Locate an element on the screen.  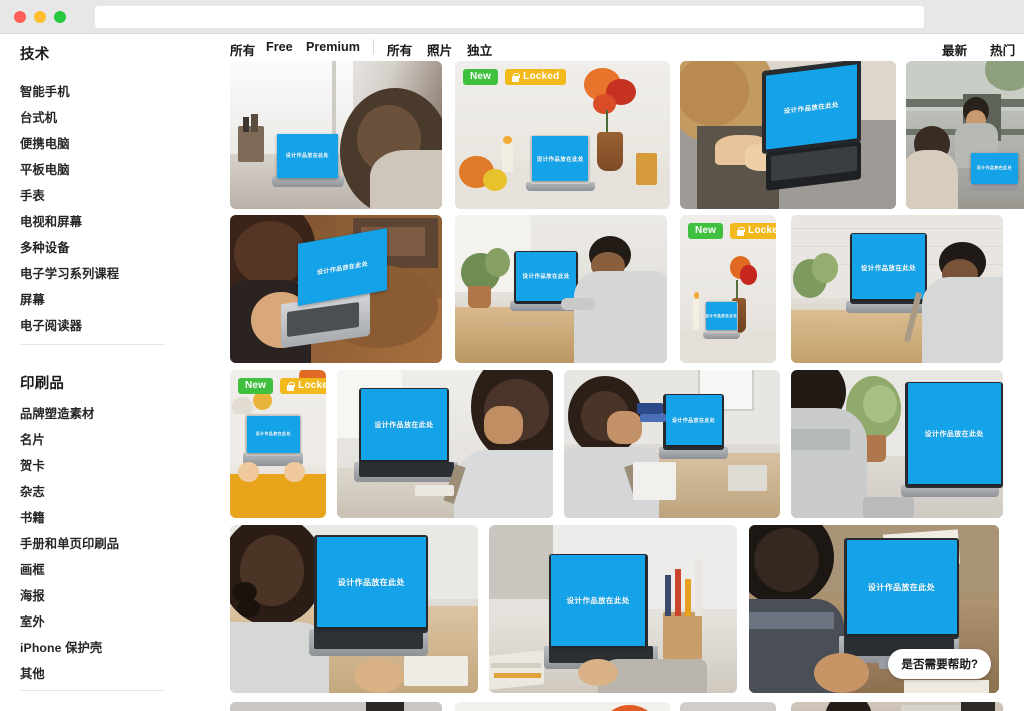
sidebar-item-magazine: 杂志 is located at coordinates (32, 491).